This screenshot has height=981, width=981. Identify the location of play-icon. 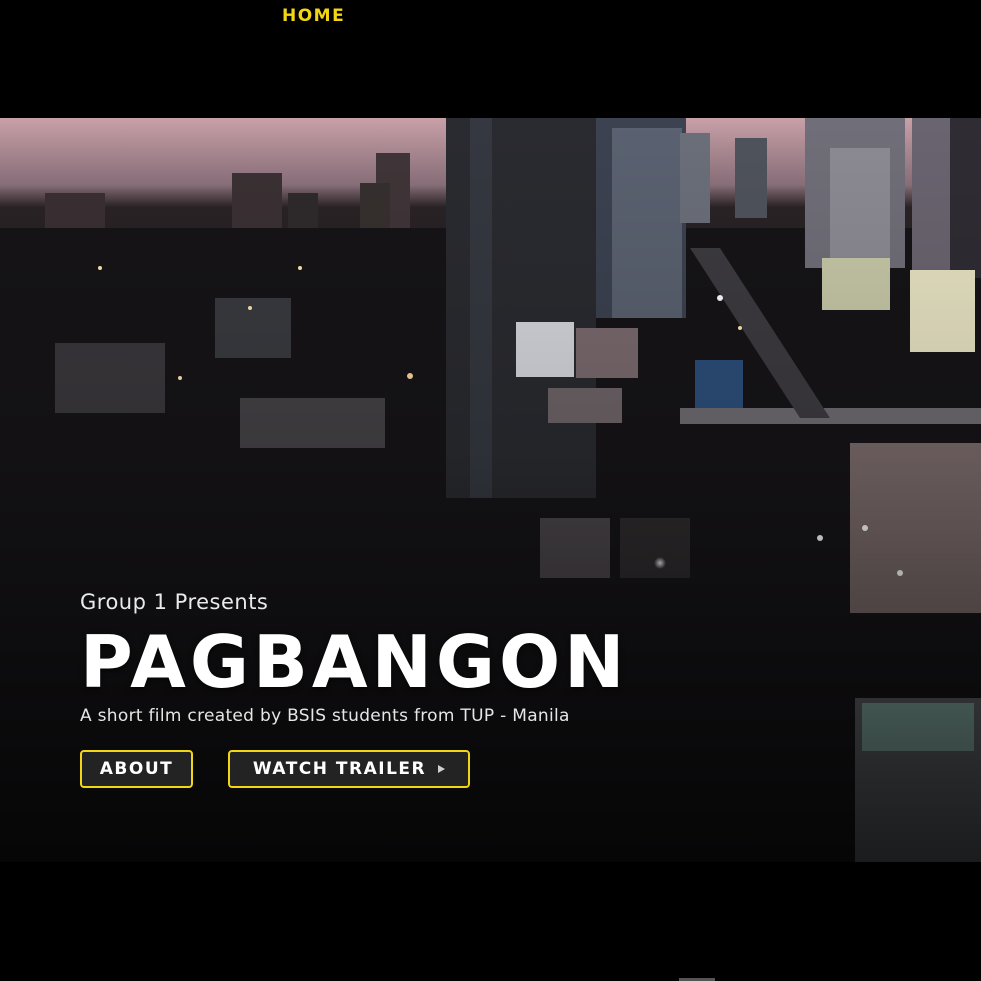
(442, 769).